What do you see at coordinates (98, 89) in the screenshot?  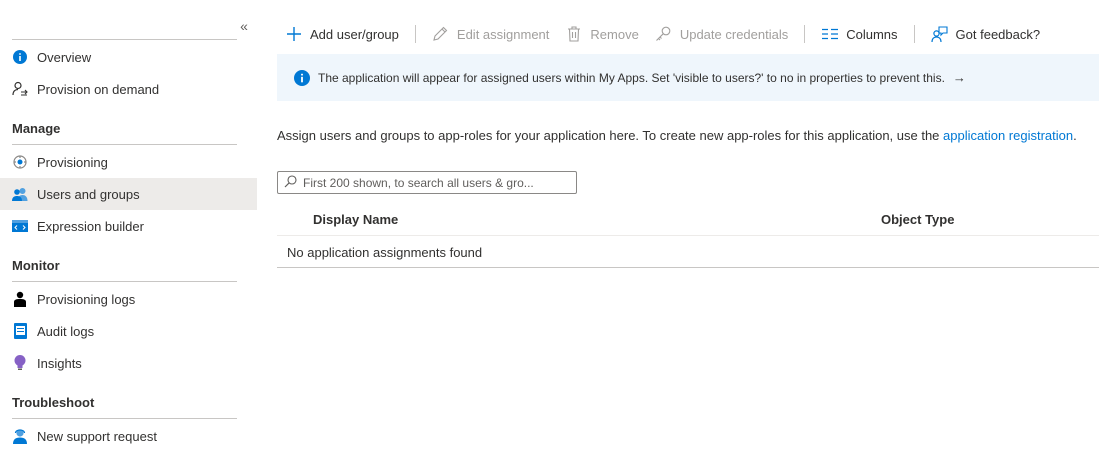 I see `sidebar-item-label: Provision on demand` at bounding box center [98, 89].